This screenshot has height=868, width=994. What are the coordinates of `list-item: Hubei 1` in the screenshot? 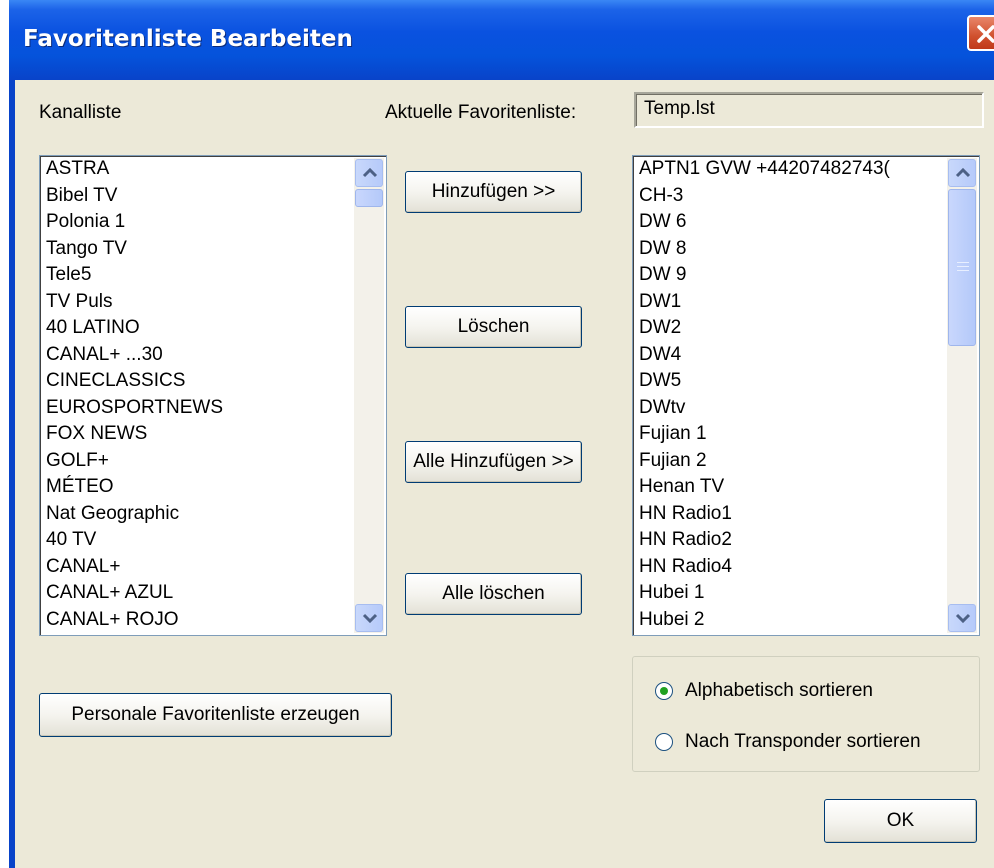 It's located at (764, 593).